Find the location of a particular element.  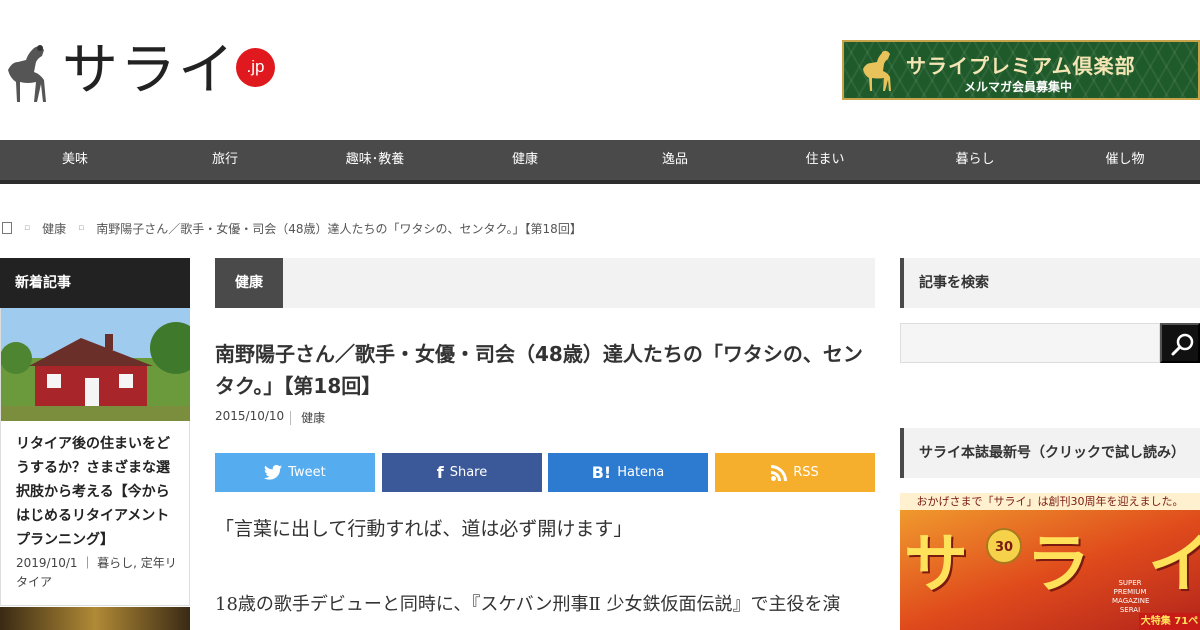

article-meta: 2015/10/10 健康 is located at coordinates (270, 417).